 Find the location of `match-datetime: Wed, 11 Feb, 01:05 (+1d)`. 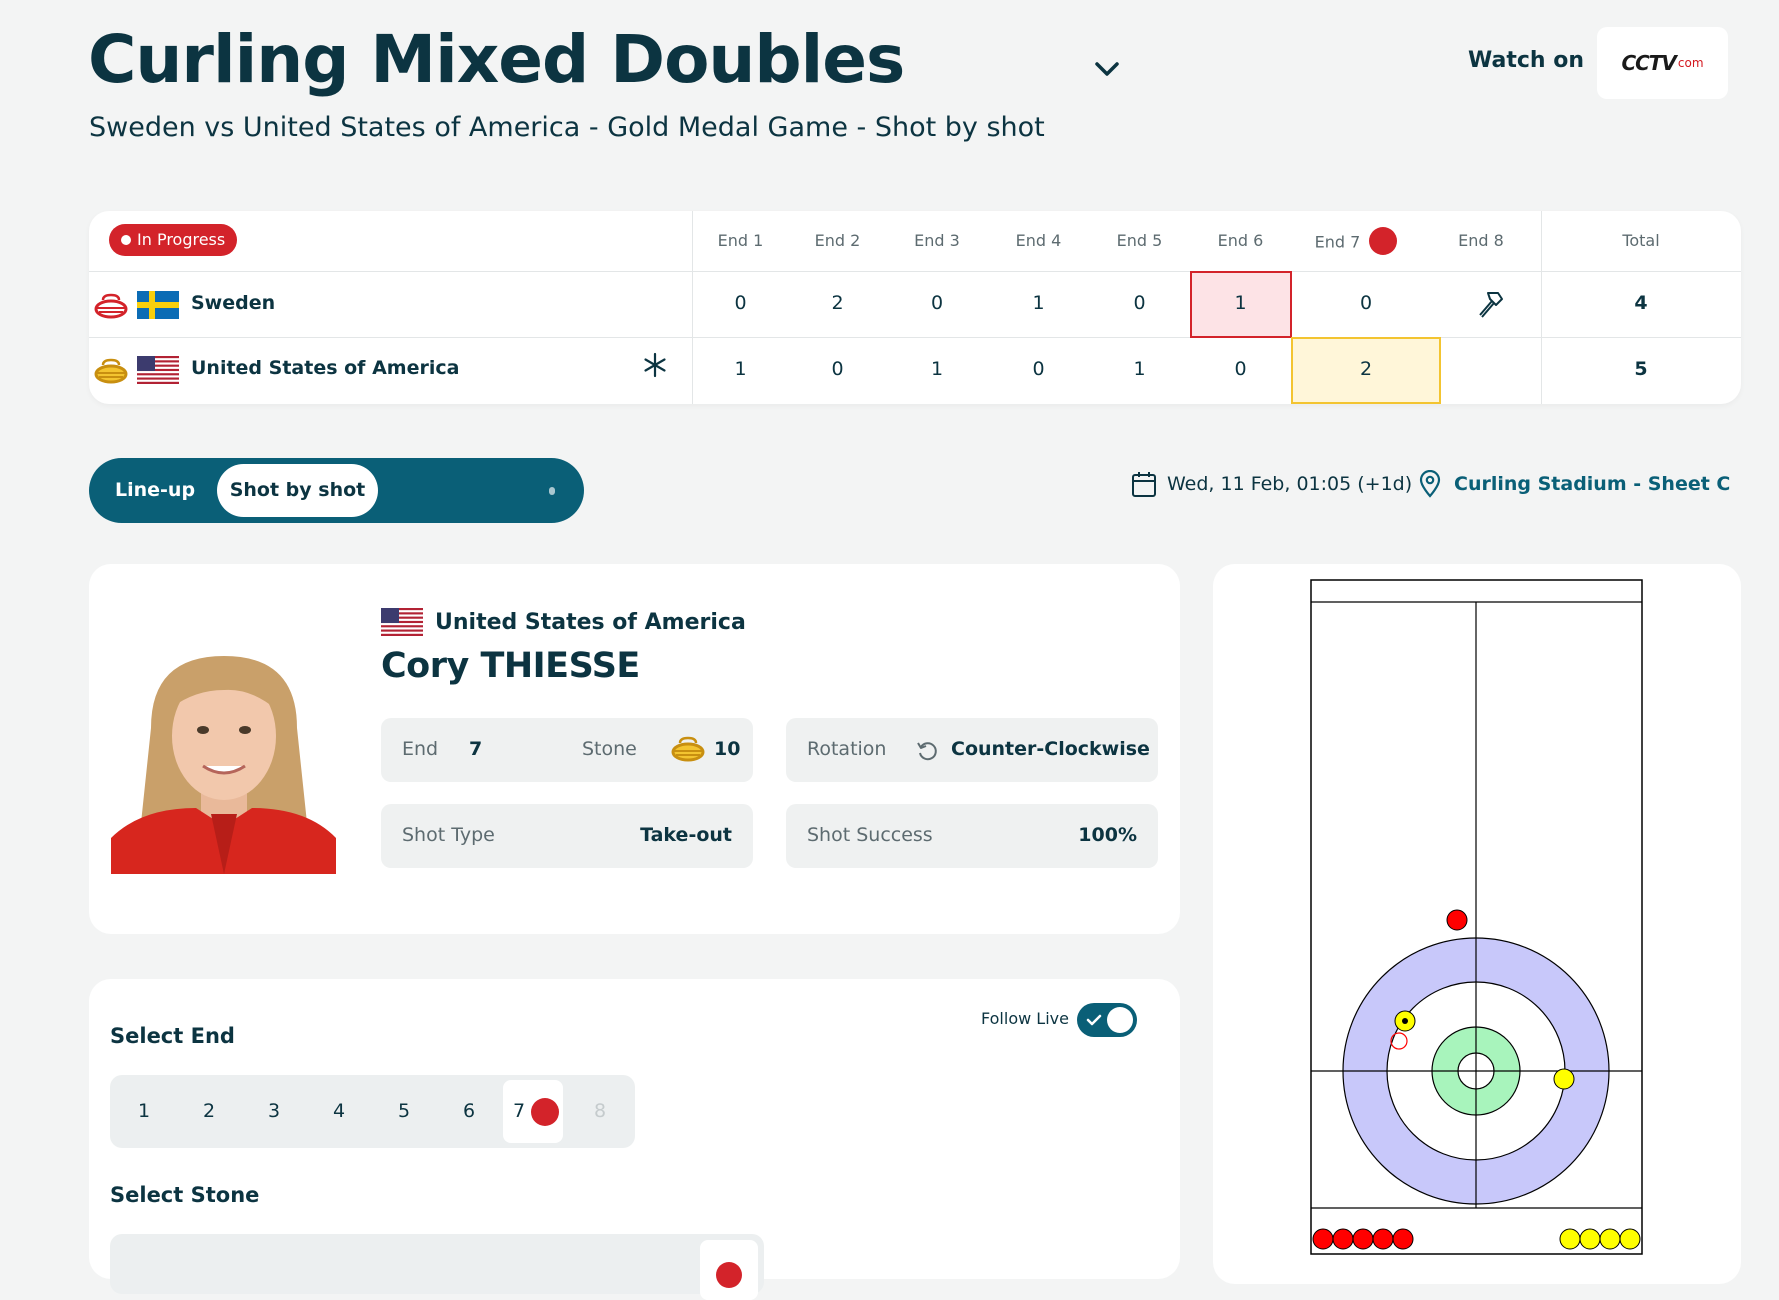

match-datetime: Wed, 11 Feb, 01:05 (+1d) is located at coordinates (1271, 484).